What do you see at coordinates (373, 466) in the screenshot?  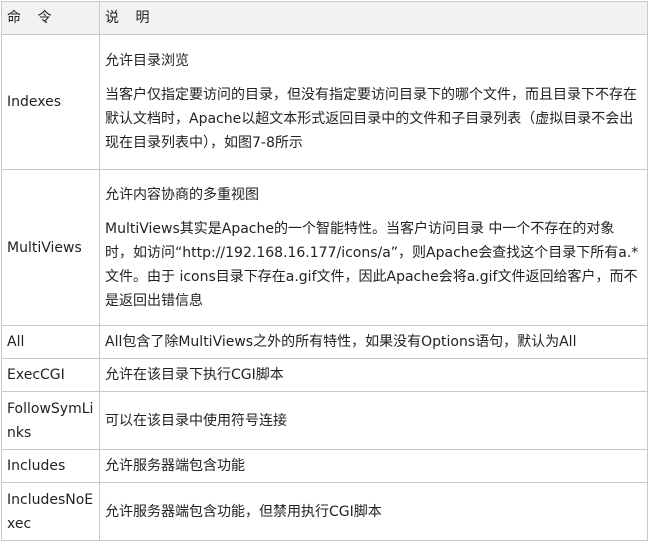 I see `description-cell: 允许服务器端包含功能` at bounding box center [373, 466].